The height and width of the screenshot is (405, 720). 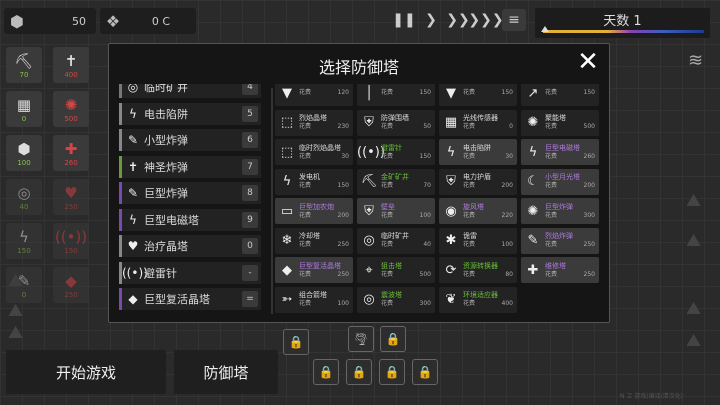 I want to click on tower-option: ϟ 巨型电磁塔 花费 260, so click(x=560, y=152).